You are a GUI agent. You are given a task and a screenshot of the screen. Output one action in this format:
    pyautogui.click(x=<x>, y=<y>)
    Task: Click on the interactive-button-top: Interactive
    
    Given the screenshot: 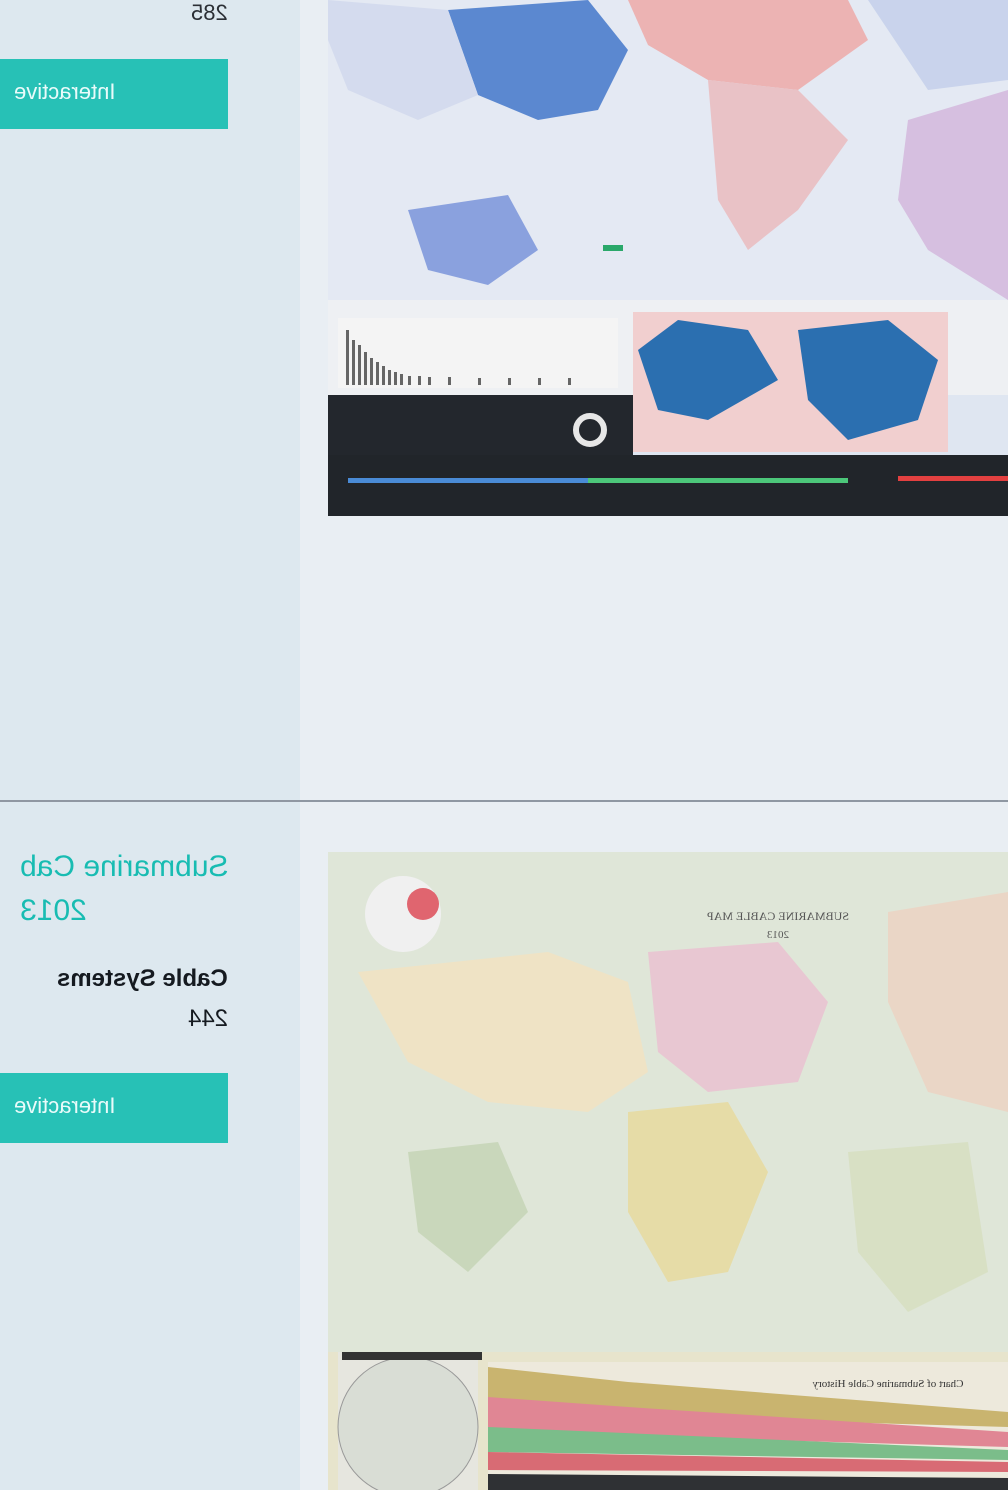 What is the action you would take?
    pyautogui.click(x=114, y=94)
    